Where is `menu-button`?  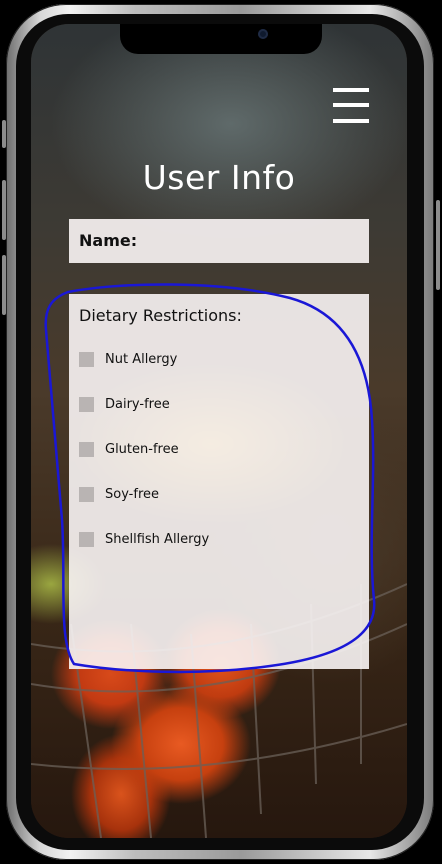
menu-button is located at coordinates (351, 106).